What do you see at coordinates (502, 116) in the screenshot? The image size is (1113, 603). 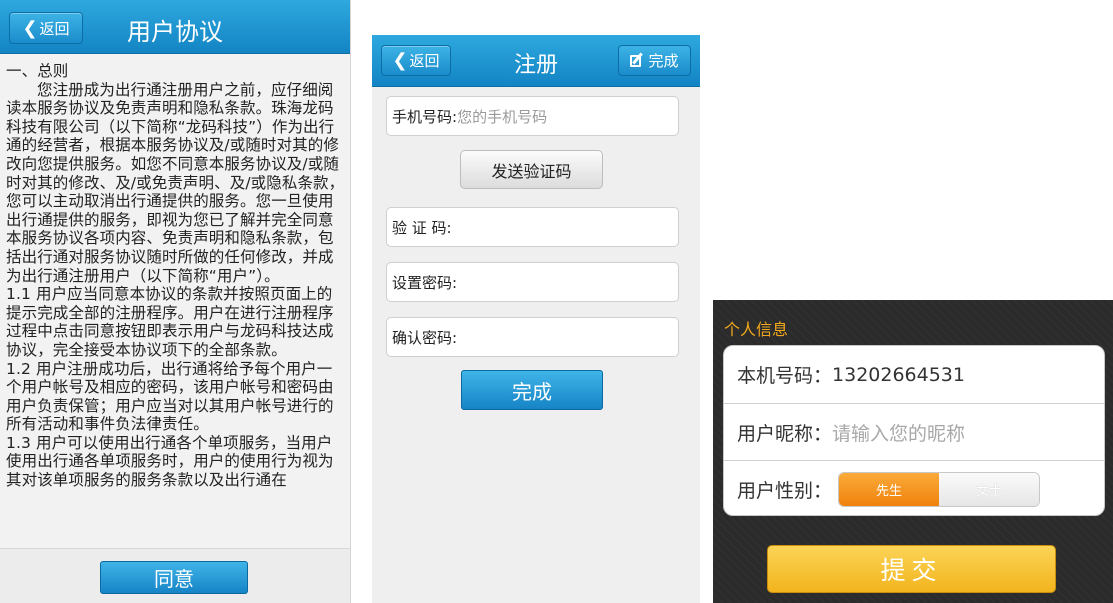 I see `phone-placeholder: 您的手机号码` at bounding box center [502, 116].